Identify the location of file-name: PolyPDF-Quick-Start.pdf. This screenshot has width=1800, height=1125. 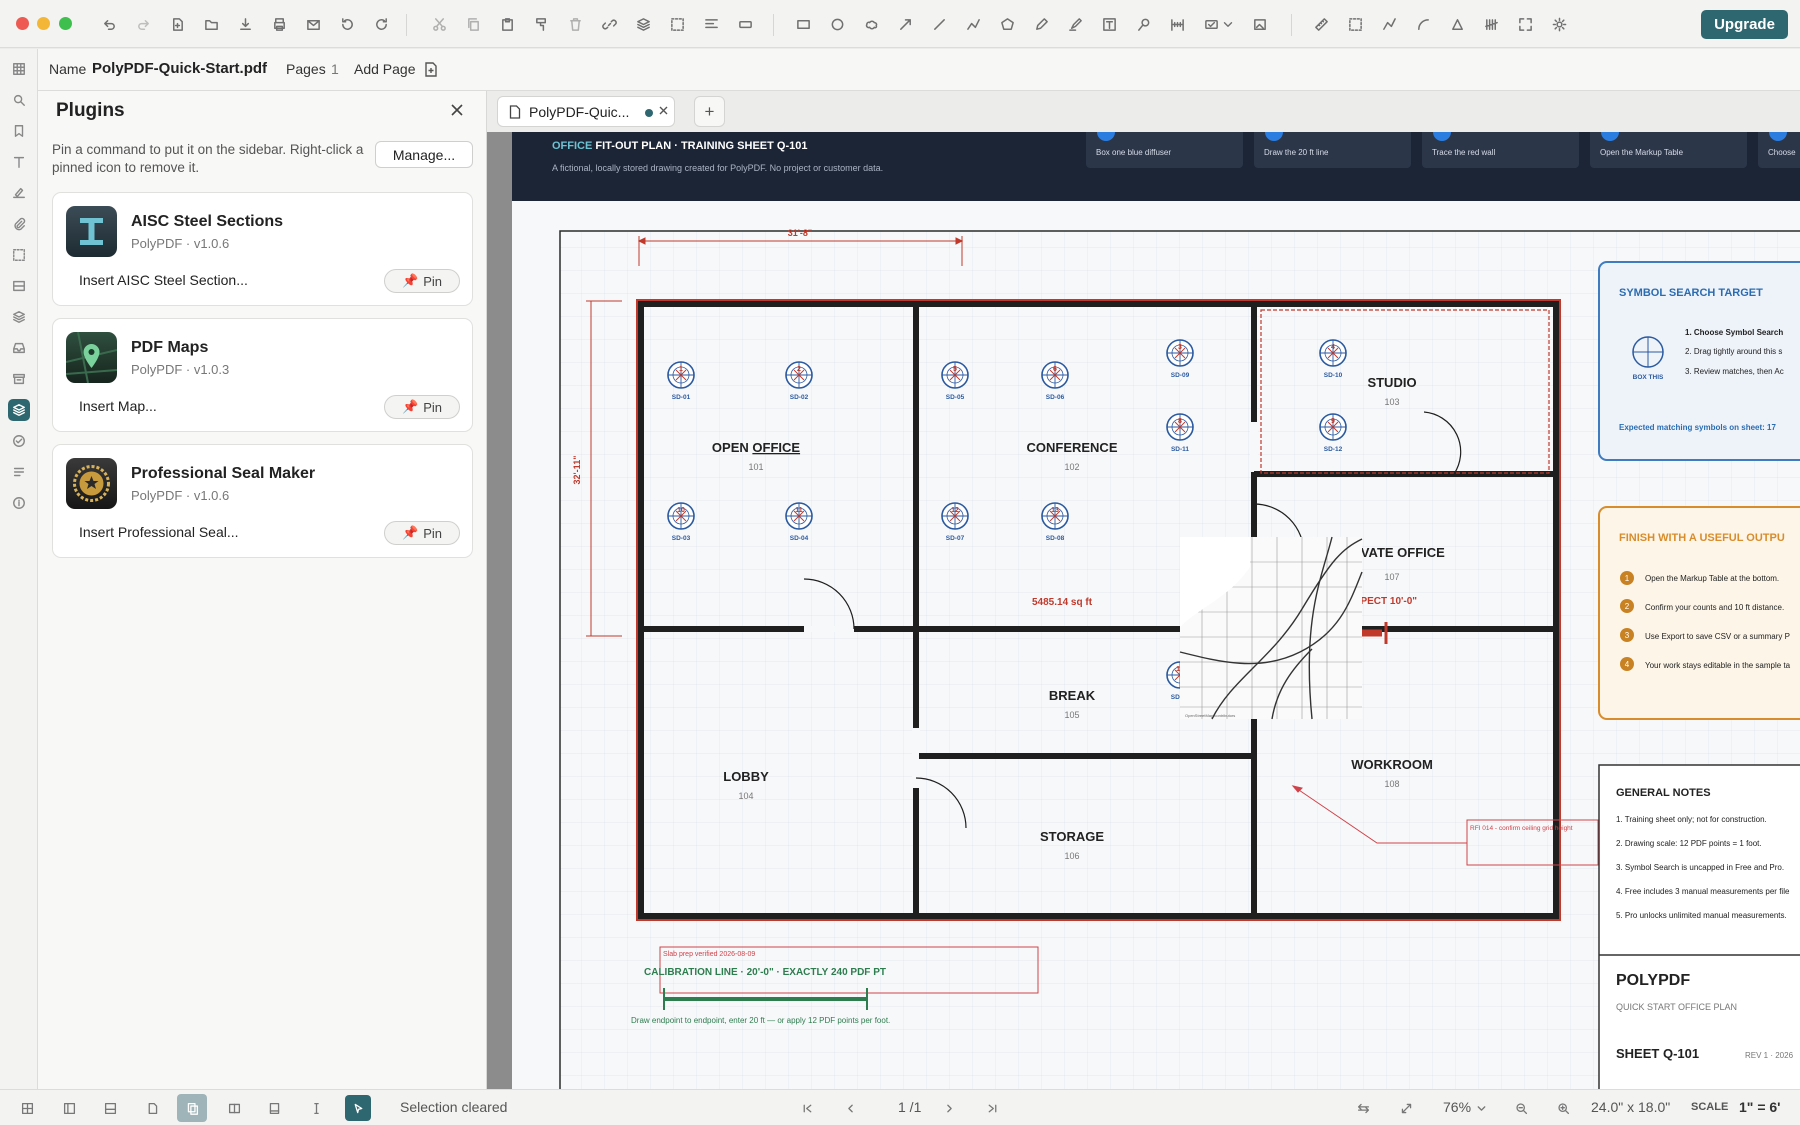
(179, 68).